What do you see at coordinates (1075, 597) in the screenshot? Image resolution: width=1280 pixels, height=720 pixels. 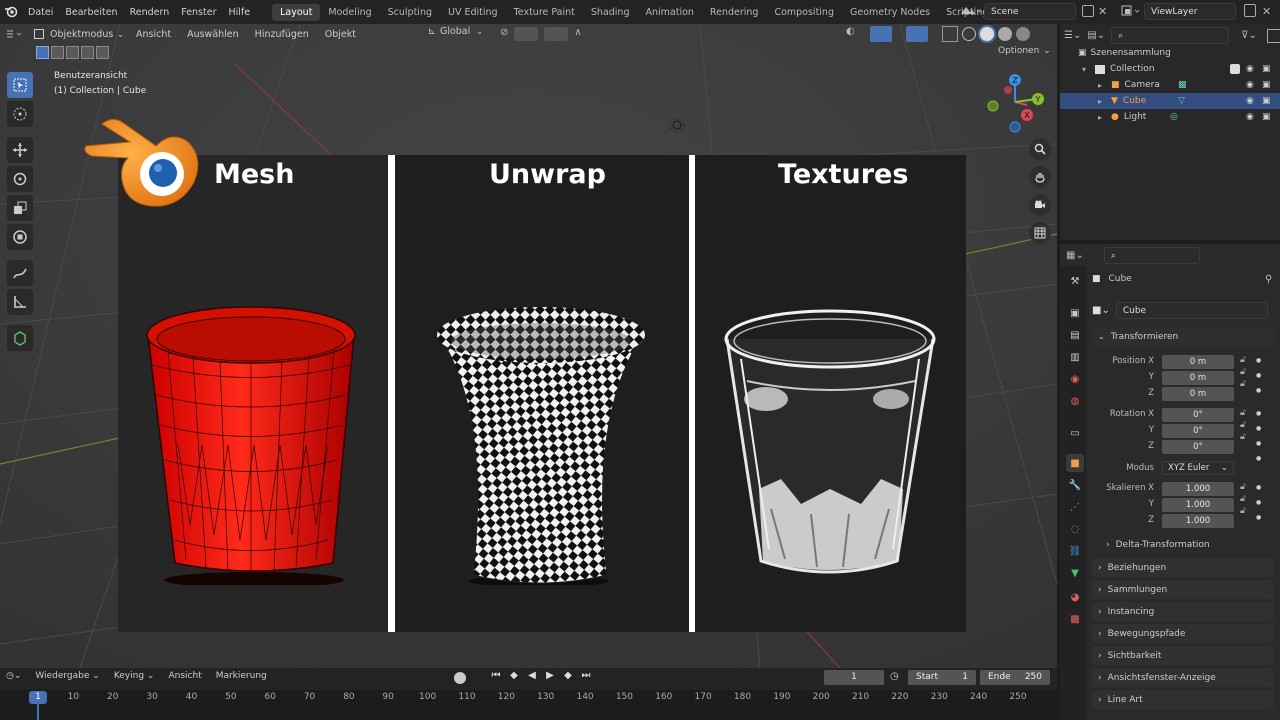 I see `material-tab-icon: ◕` at bounding box center [1075, 597].